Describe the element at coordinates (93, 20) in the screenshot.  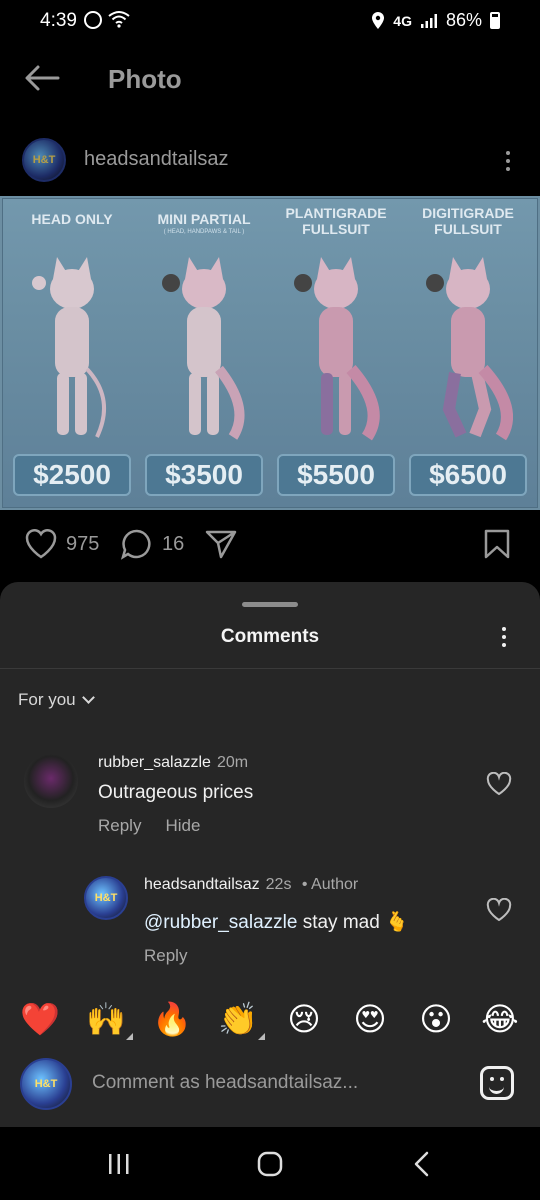
I see `hotspot-icon` at that location.